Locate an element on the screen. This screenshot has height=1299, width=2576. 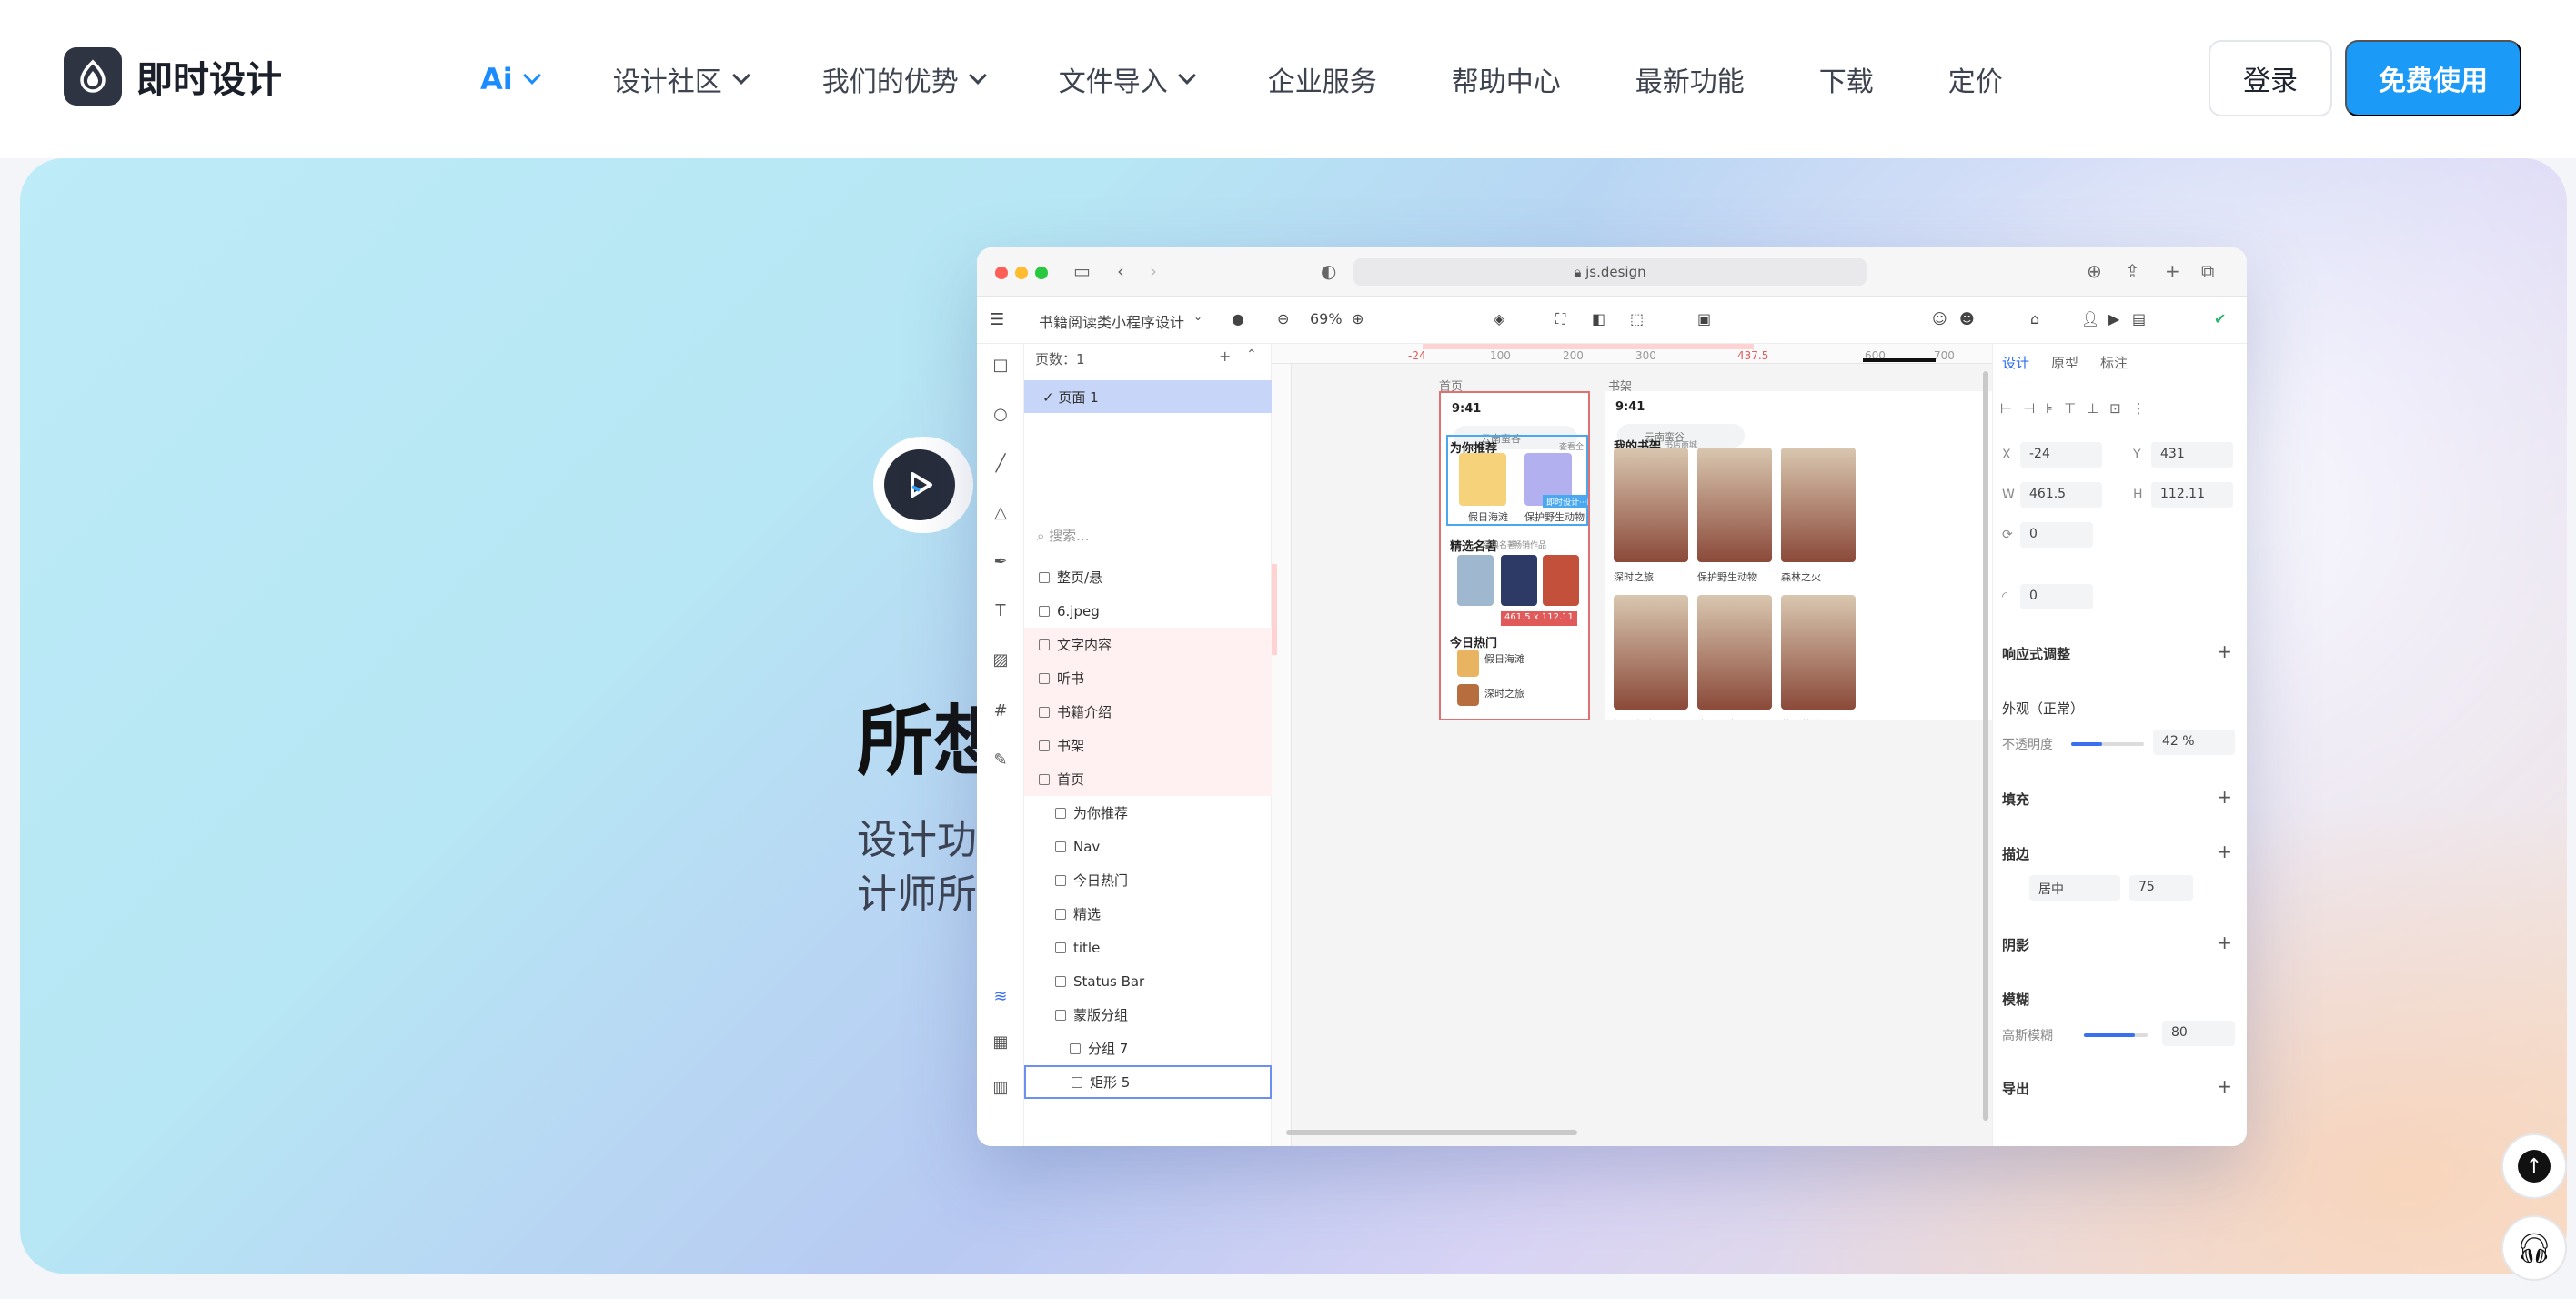
shield-icon: ◐ is located at coordinates (1328, 271).